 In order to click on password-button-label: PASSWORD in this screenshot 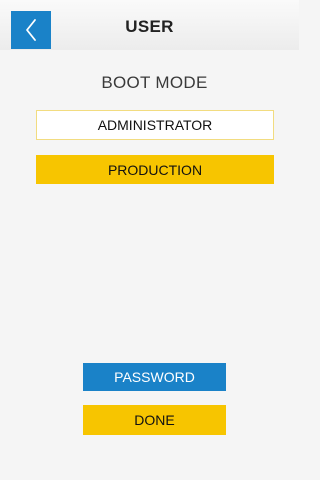, I will do `click(154, 377)`.